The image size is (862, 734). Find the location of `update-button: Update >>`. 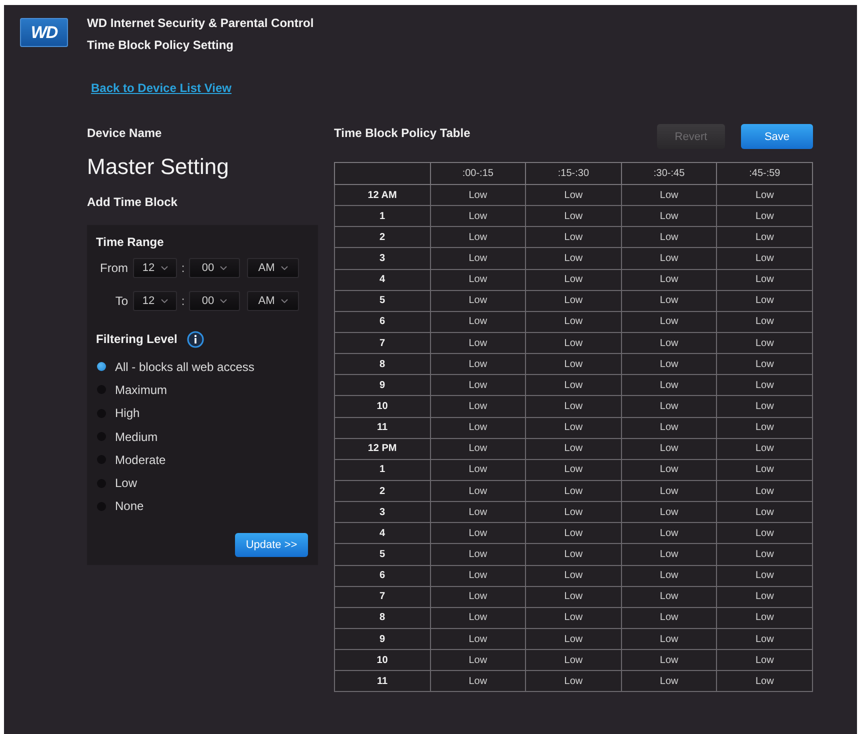

update-button: Update >> is located at coordinates (271, 545).